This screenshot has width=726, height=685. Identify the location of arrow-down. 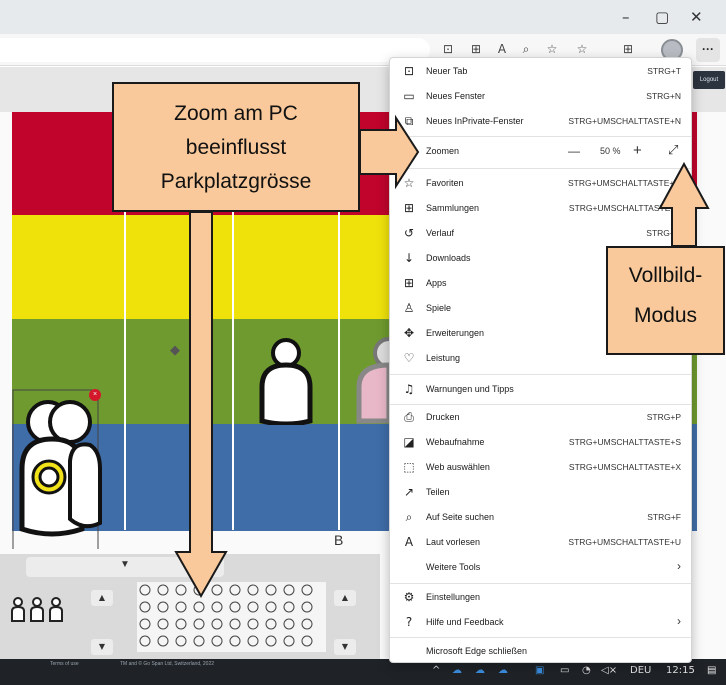
(201, 405).